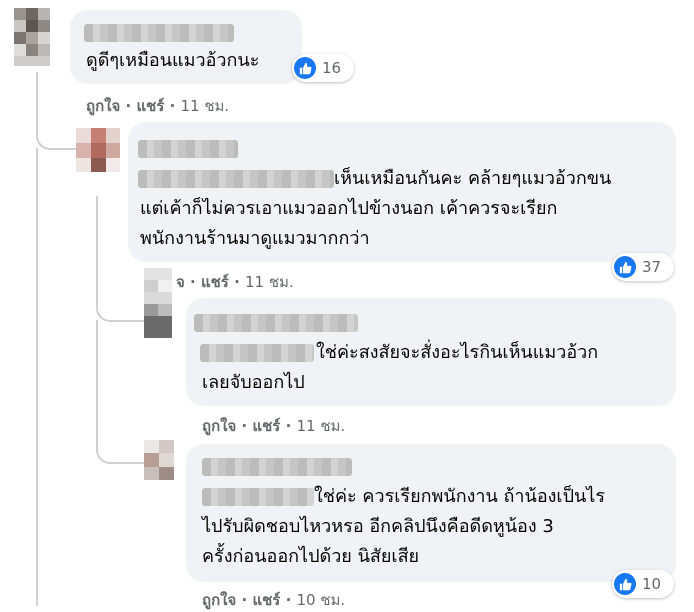  I want to click on comment-text-line: เห็นเหมือนกันคะ คล้ายๆแมวอ้วกขน, so click(473, 178).